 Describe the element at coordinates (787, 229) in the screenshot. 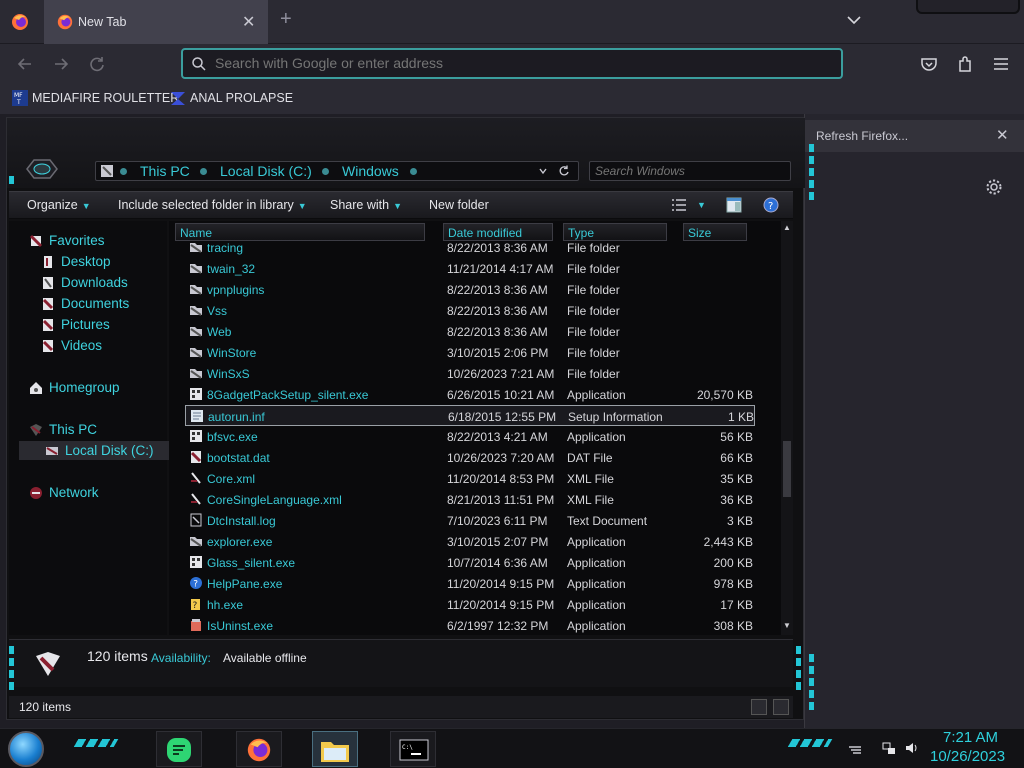

I see `scroll-up-icon: ▲` at that location.